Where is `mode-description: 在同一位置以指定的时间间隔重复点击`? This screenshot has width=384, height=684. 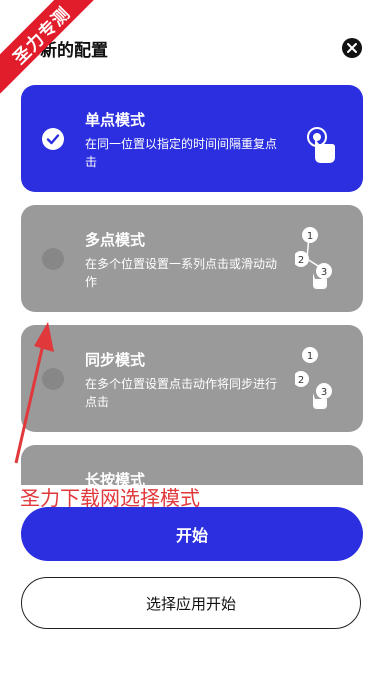
mode-description: 在同一位置以指定的时间间隔重复点击 is located at coordinates (181, 153).